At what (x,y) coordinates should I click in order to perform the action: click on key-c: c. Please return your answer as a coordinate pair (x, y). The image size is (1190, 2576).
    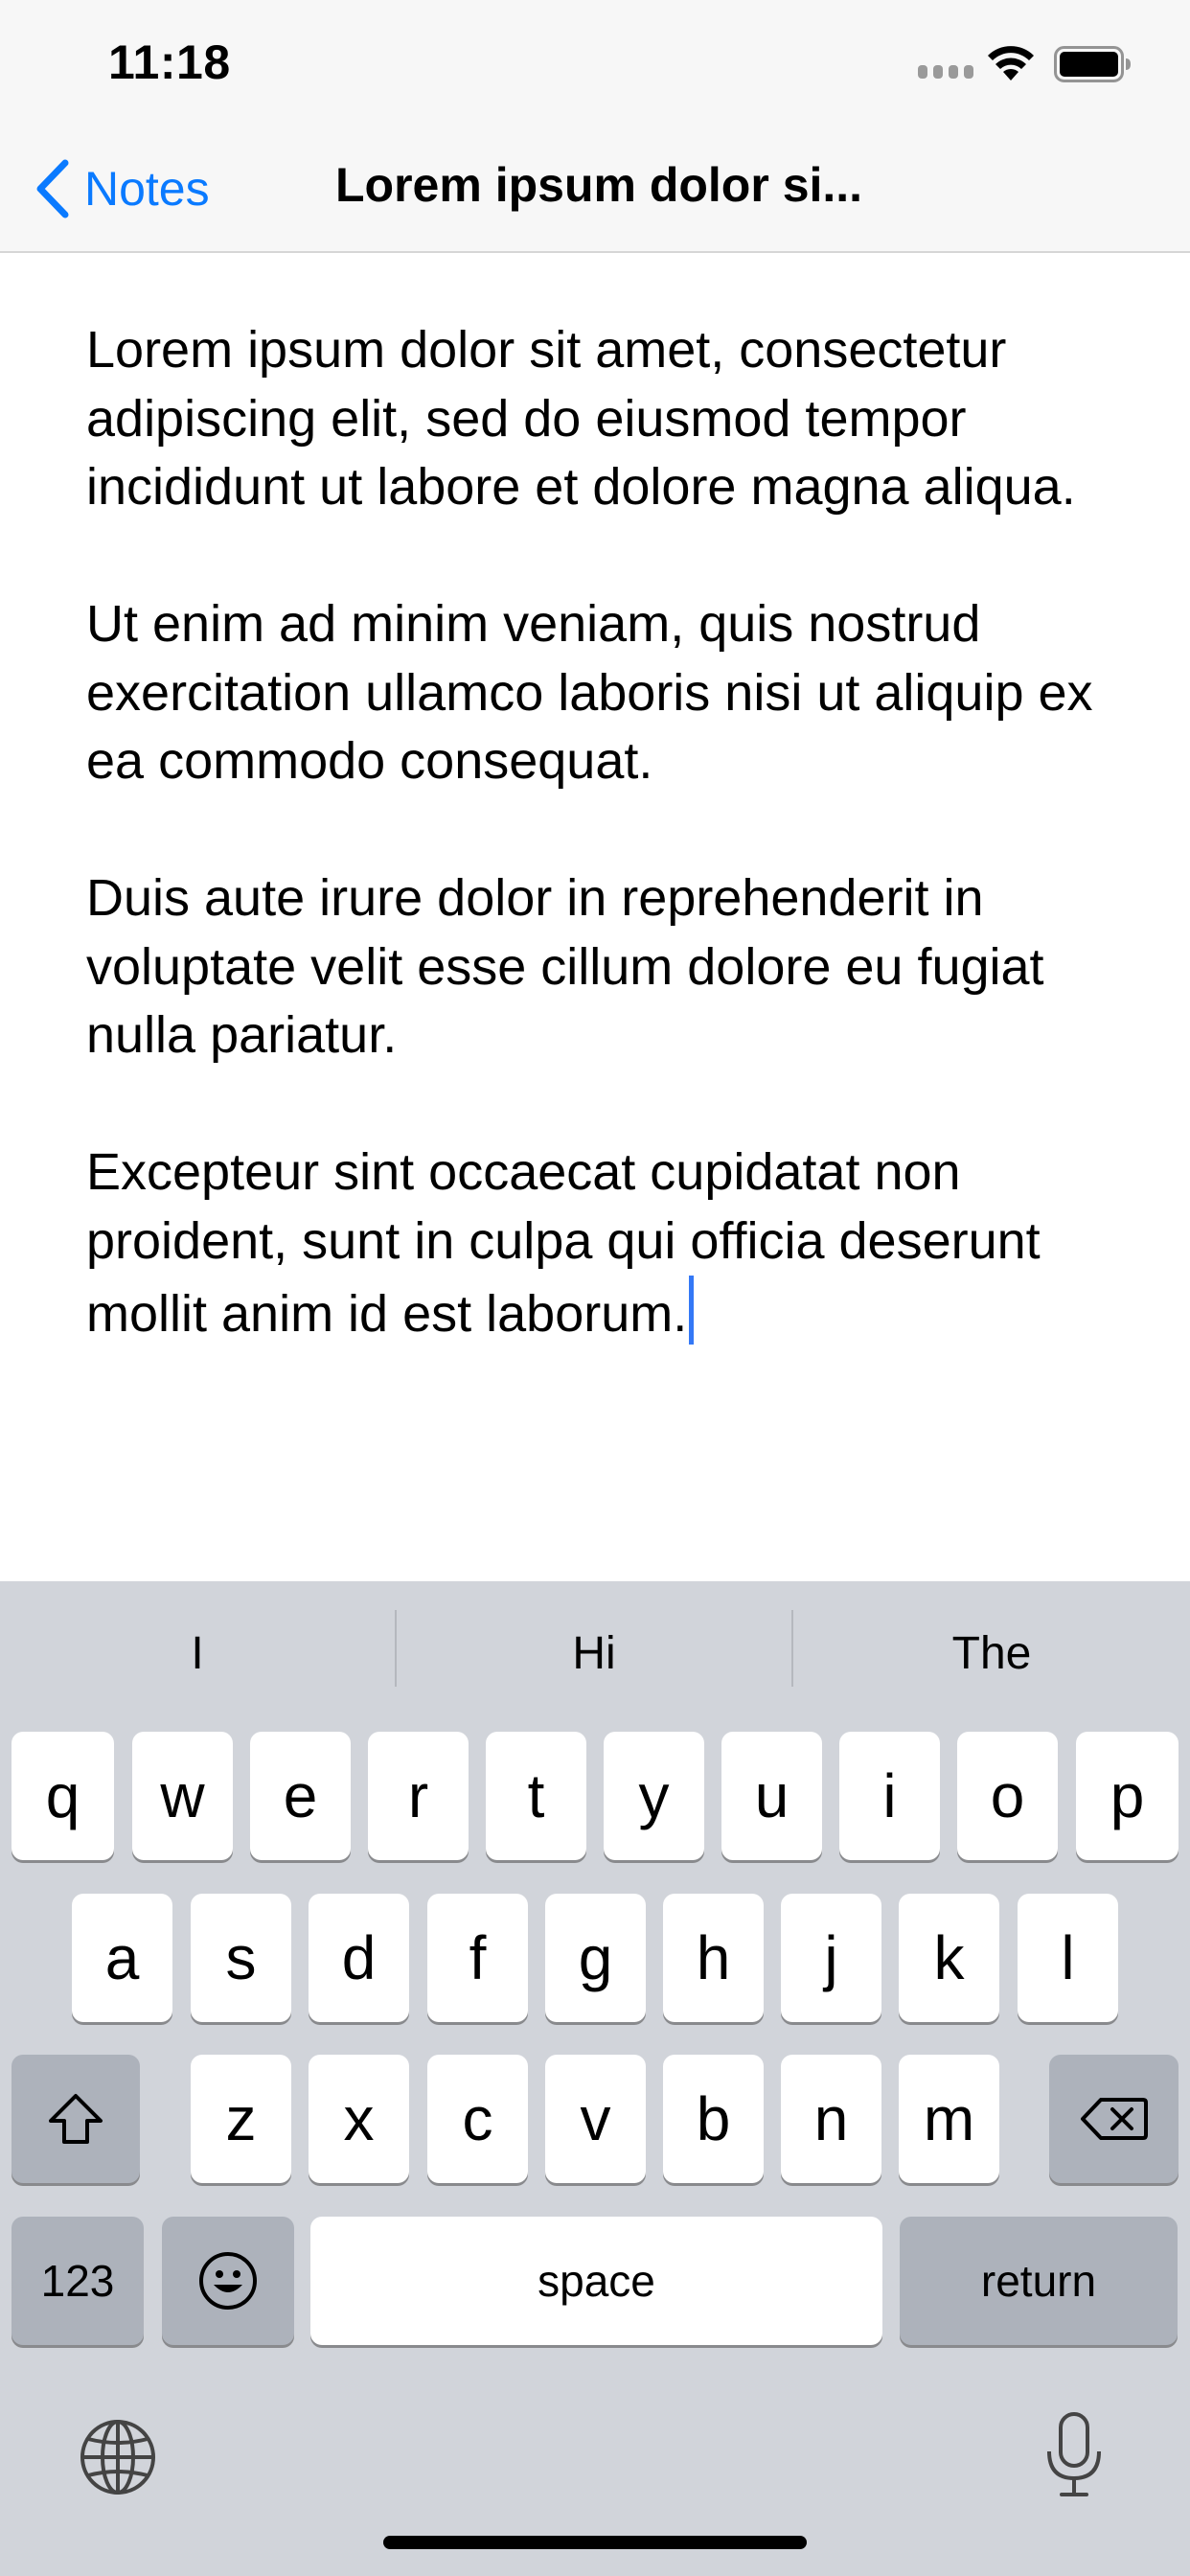
    Looking at the image, I should click on (478, 2119).